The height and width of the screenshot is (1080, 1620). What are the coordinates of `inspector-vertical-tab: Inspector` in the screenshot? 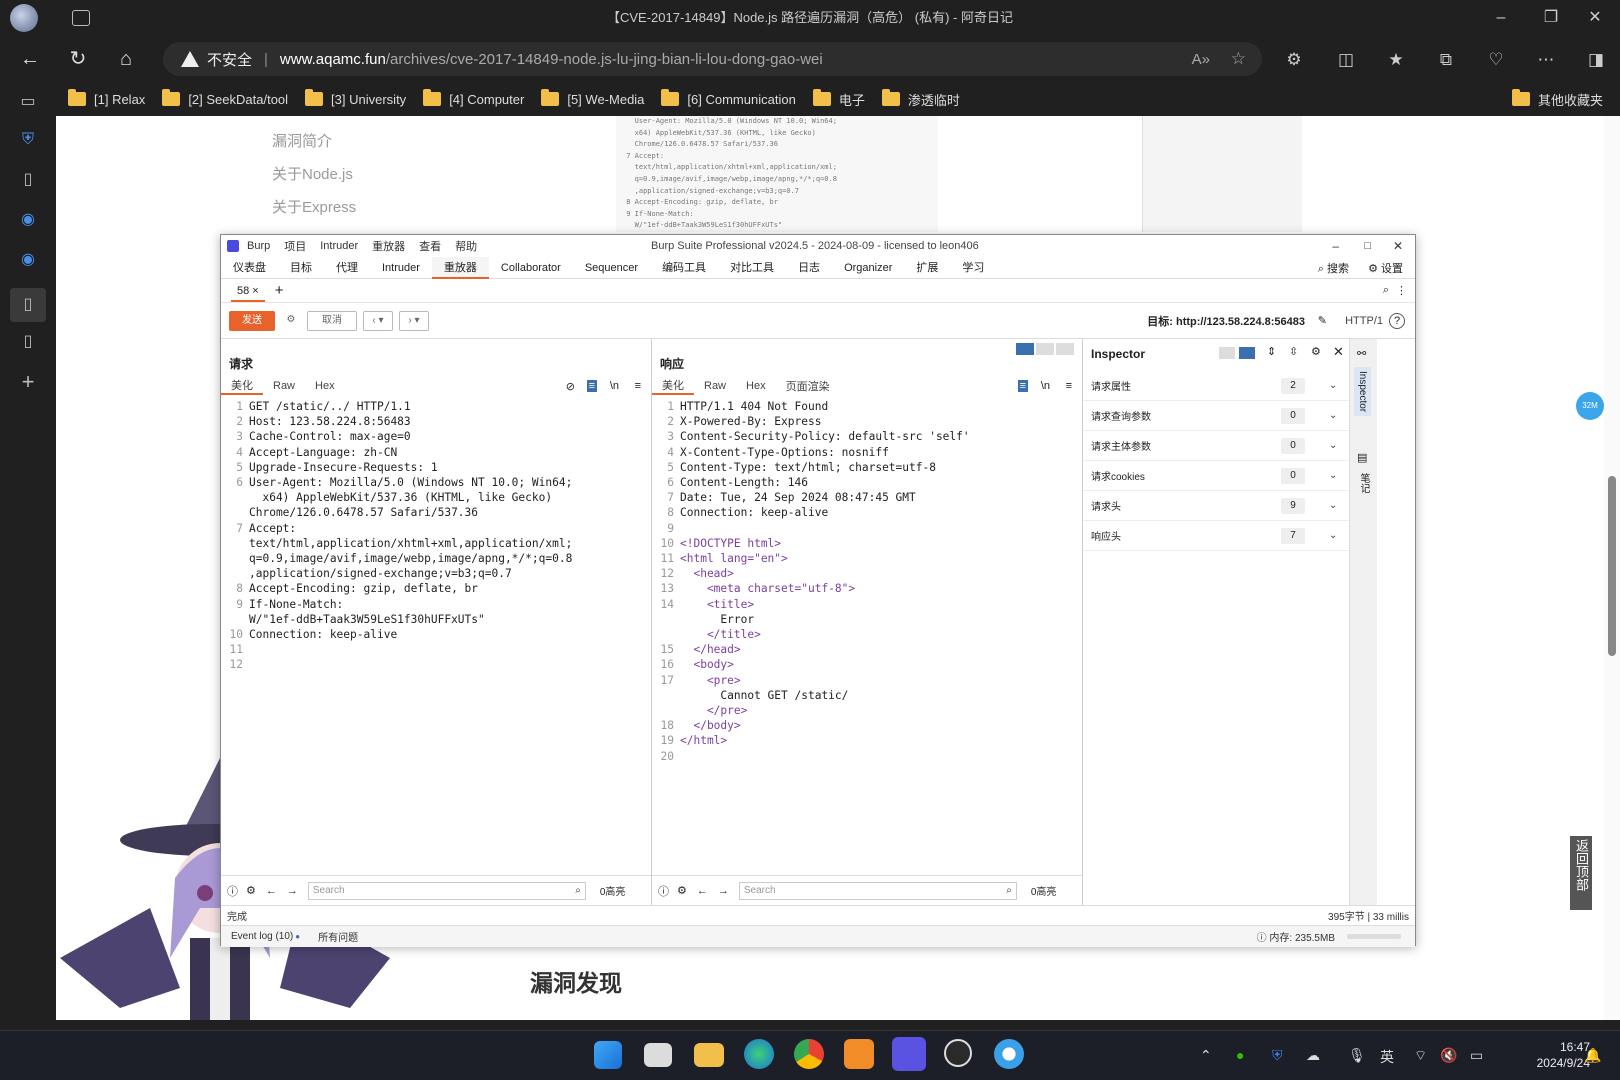 It's located at (1362, 392).